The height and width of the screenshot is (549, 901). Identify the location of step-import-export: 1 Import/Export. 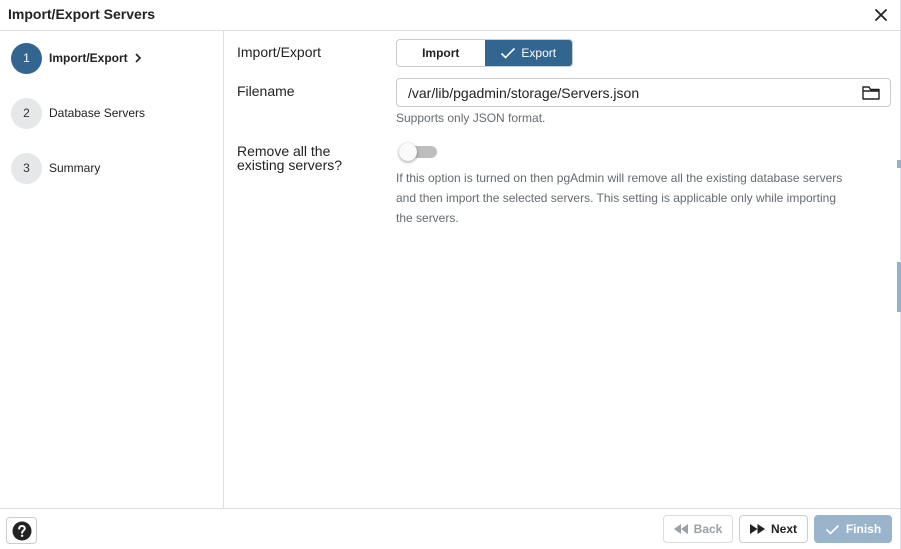
(76, 58).